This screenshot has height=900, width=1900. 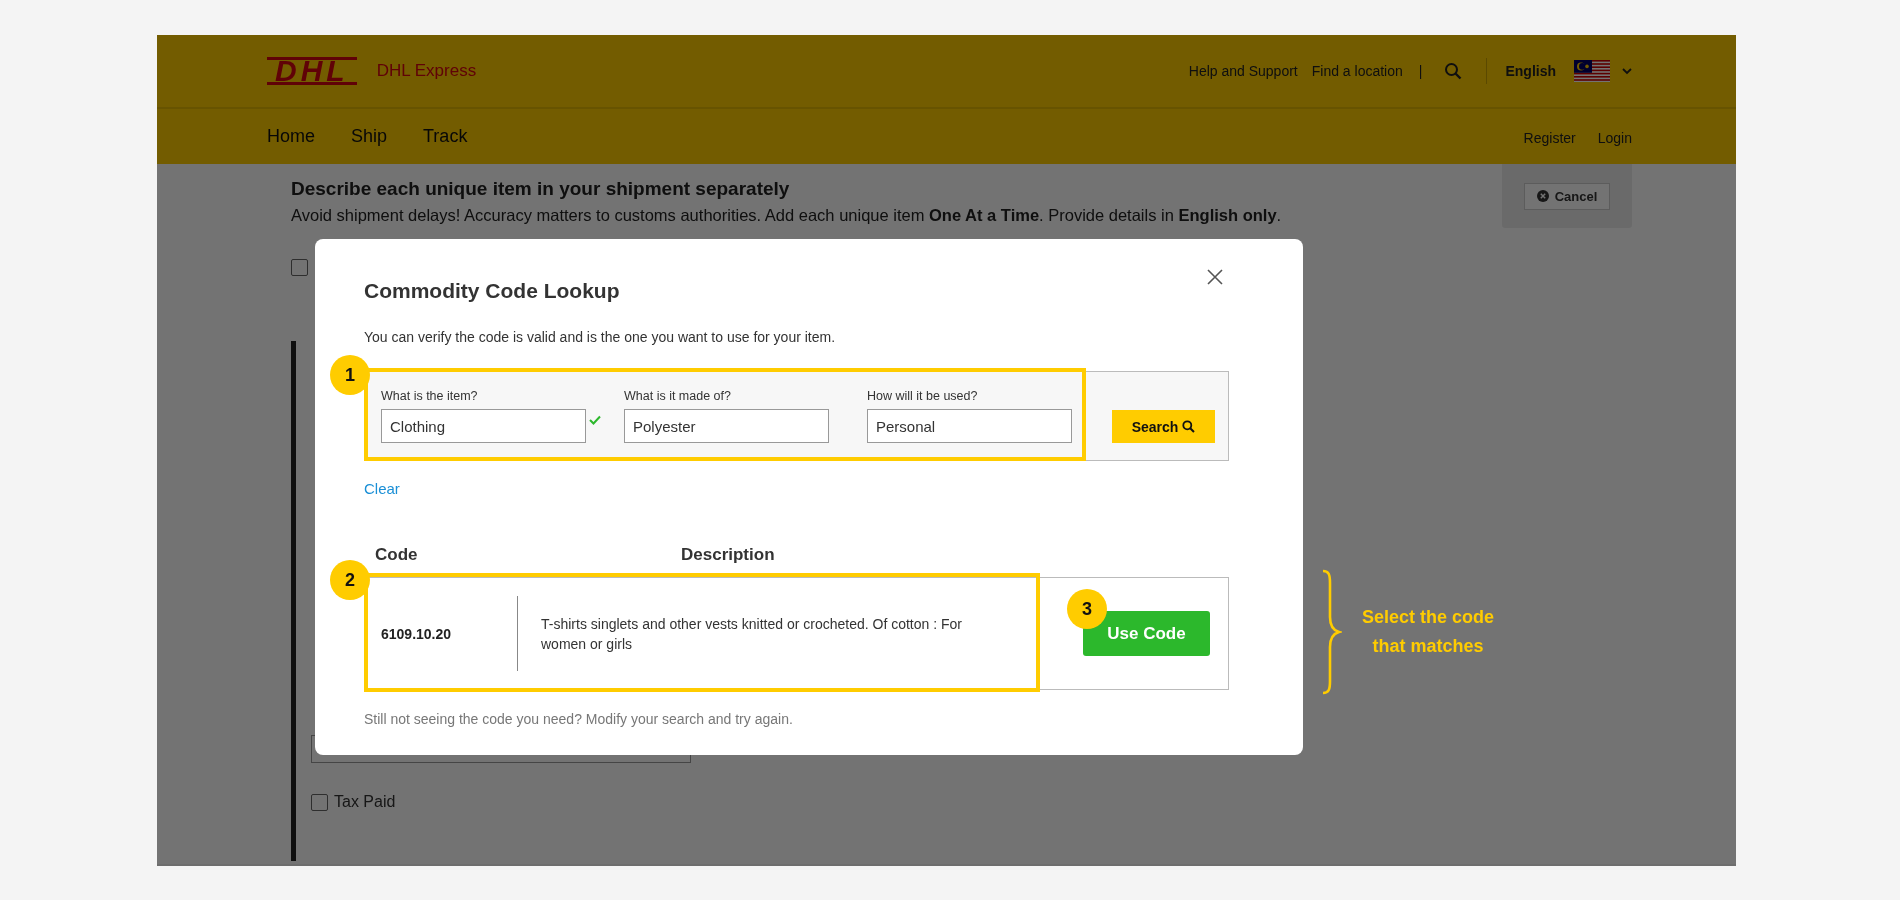 I want to click on code-cell-text: 6109.10.20, so click(x=416, y=633).